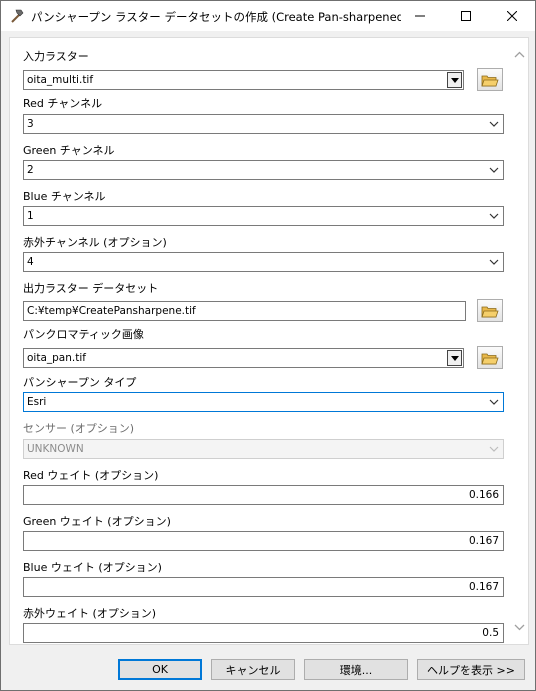 This screenshot has height=691, width=536. Describe the element at coordinates (263, 124) in the screenshot. I see `red-channel-select: 3` at that location.